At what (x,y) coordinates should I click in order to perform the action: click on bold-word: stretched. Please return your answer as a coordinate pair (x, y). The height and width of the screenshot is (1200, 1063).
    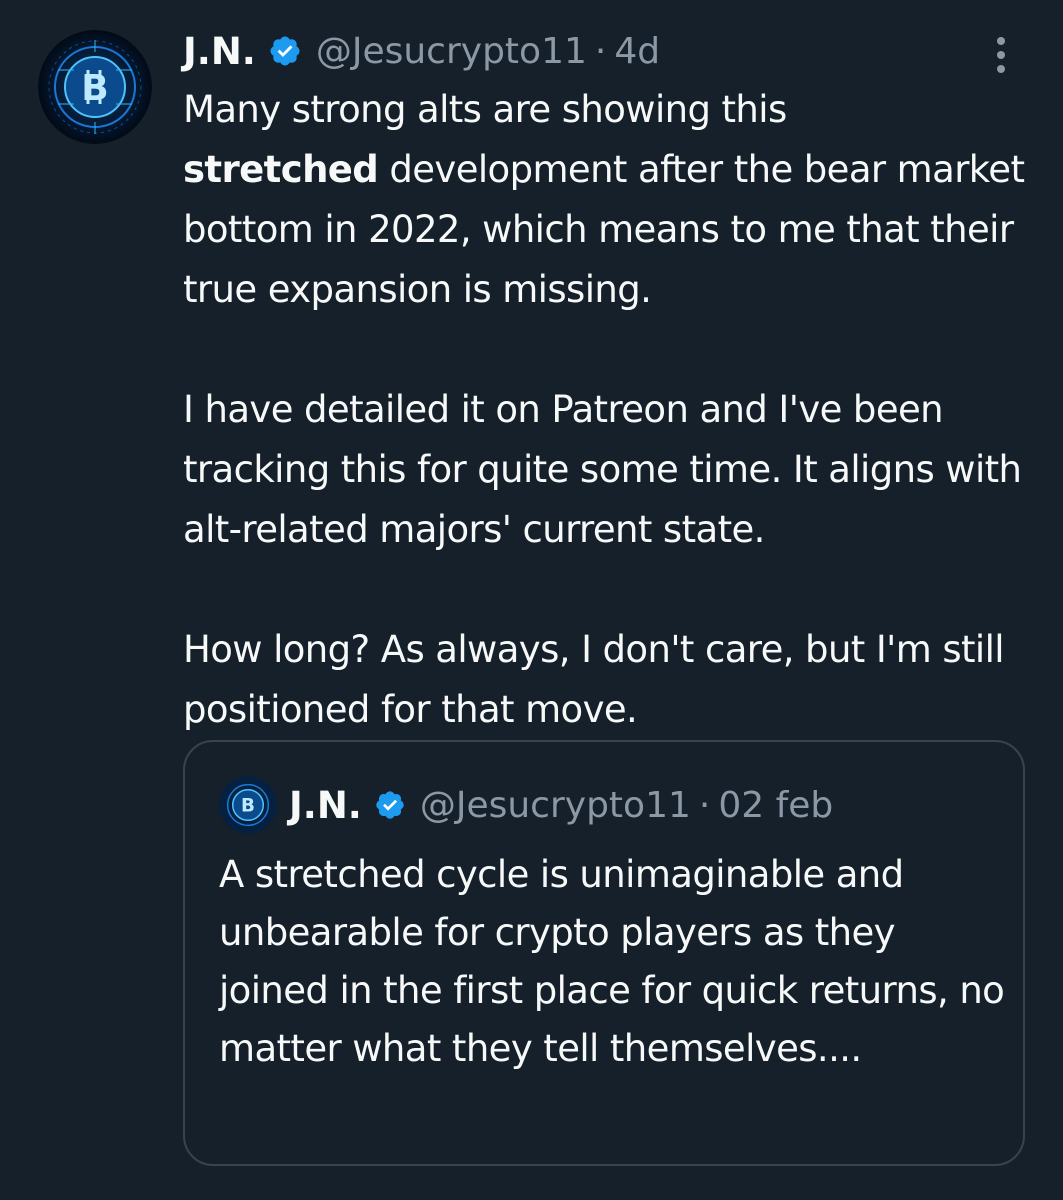
    Looking at the image, I should click on (281, 169).